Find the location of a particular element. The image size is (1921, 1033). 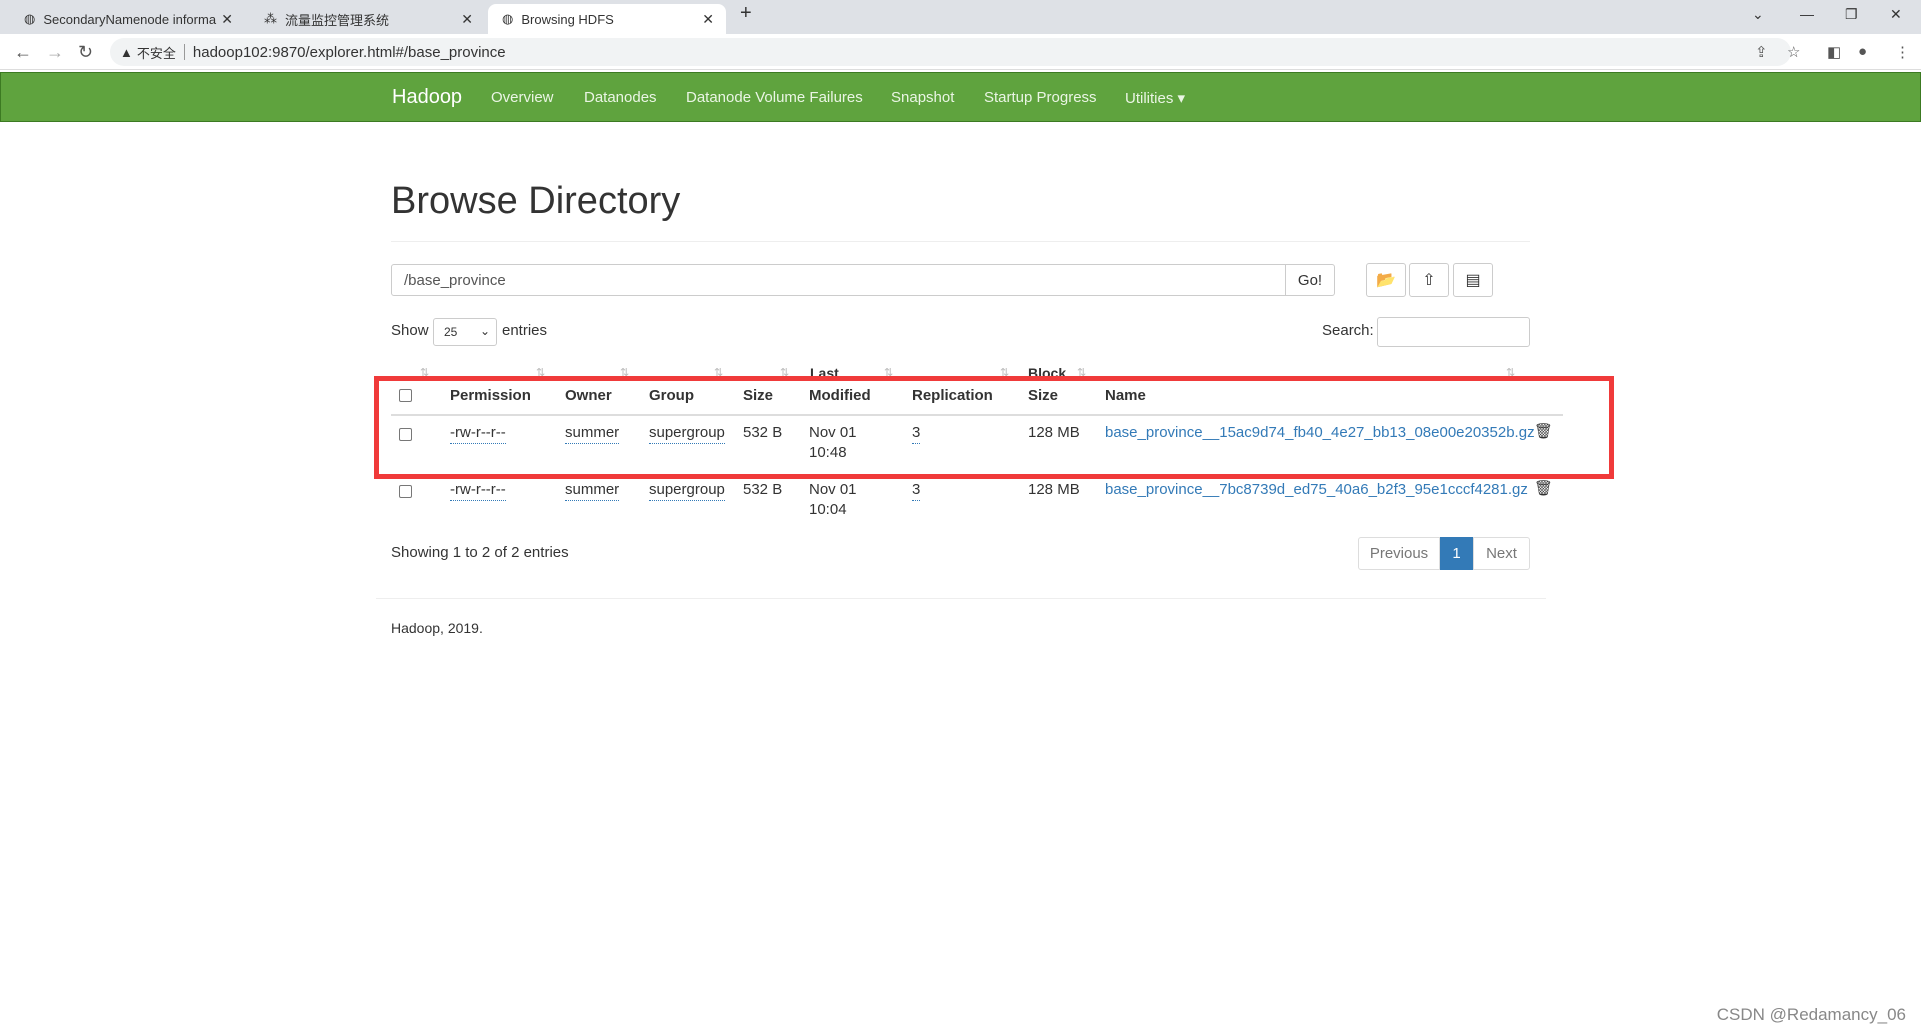

share-icon: ⇪ is located at coordinates (1761, 52).